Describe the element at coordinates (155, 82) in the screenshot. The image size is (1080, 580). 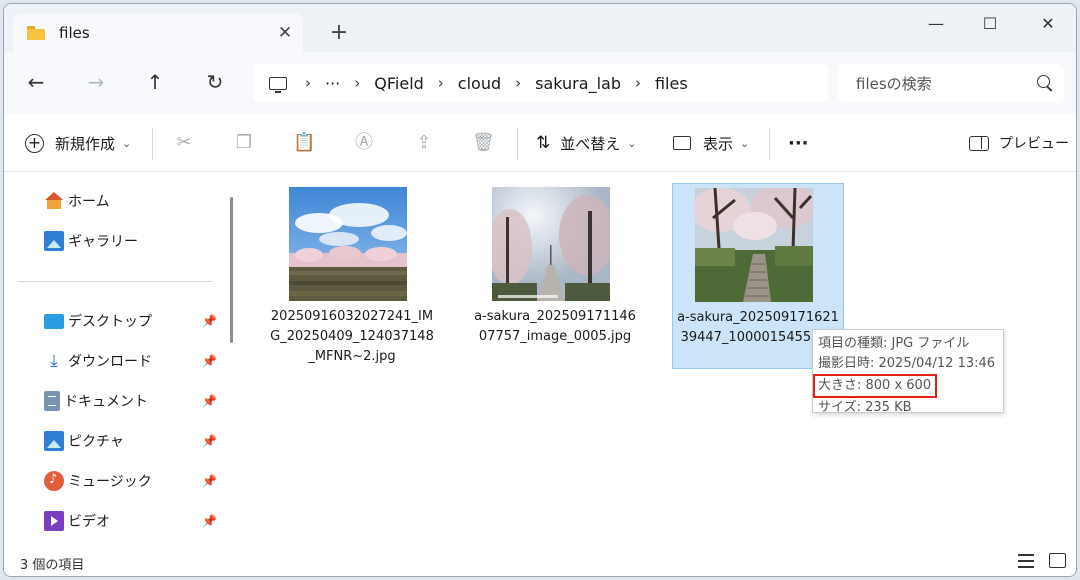
I see `up-button: ↑` at that location.